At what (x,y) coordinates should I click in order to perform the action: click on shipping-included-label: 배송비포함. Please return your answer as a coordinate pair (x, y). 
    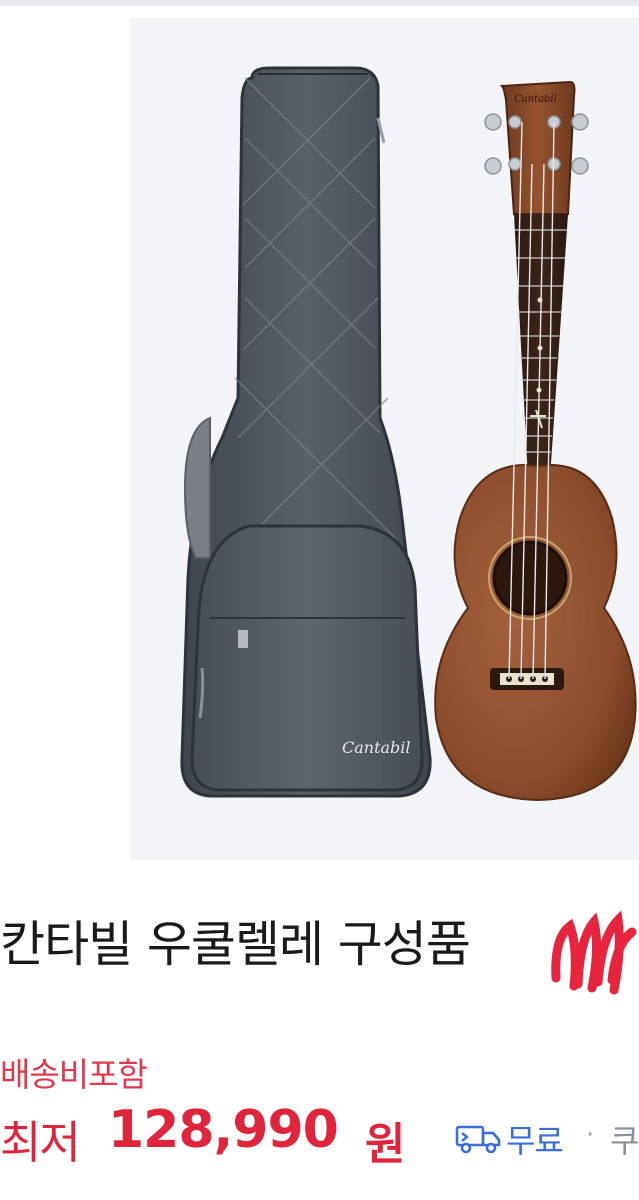
    Looking at the image, I should click on (74, 1074).